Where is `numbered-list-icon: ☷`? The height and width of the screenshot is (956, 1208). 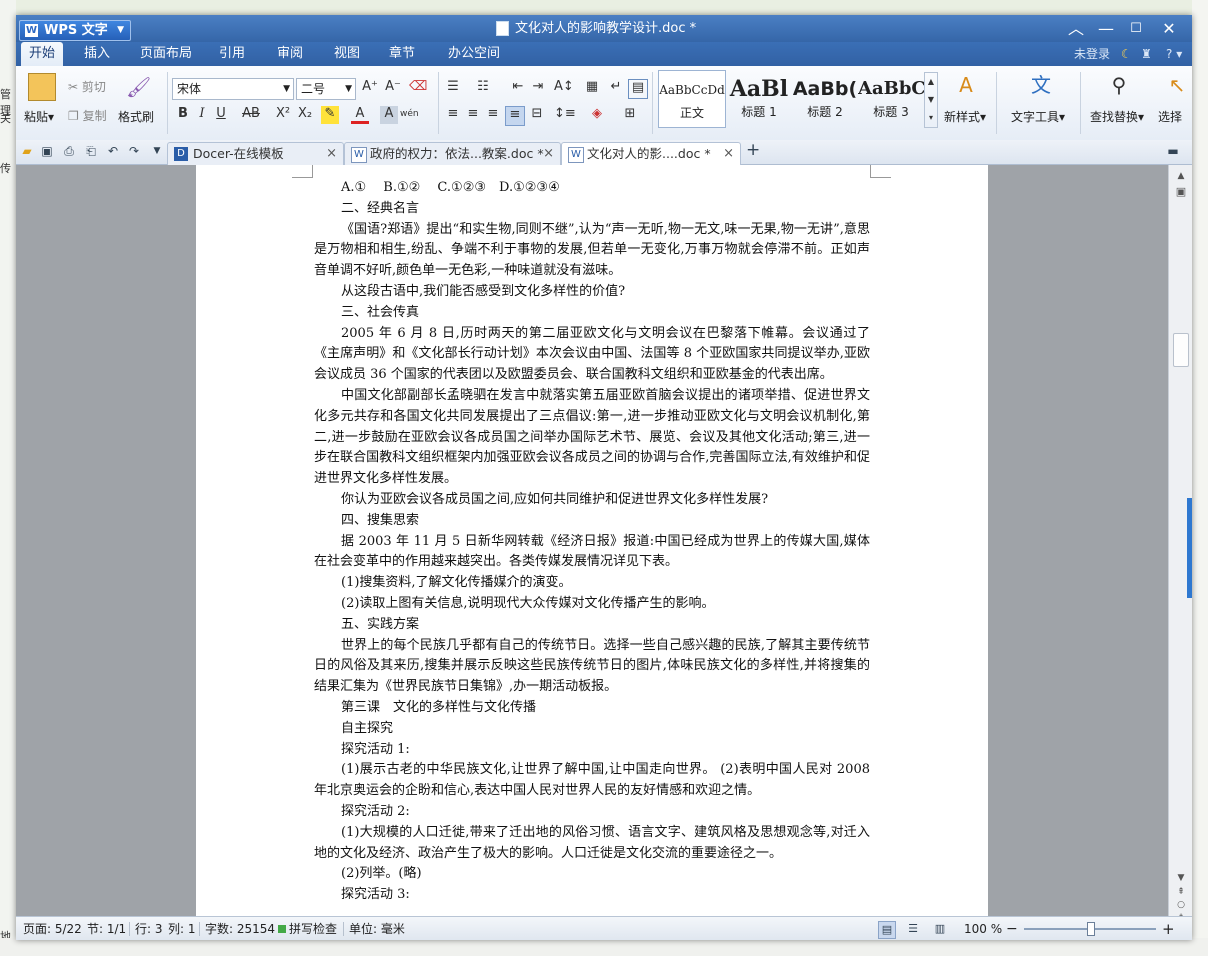
numbered-list-icon: ☷ is located at coordinates (483, 88).